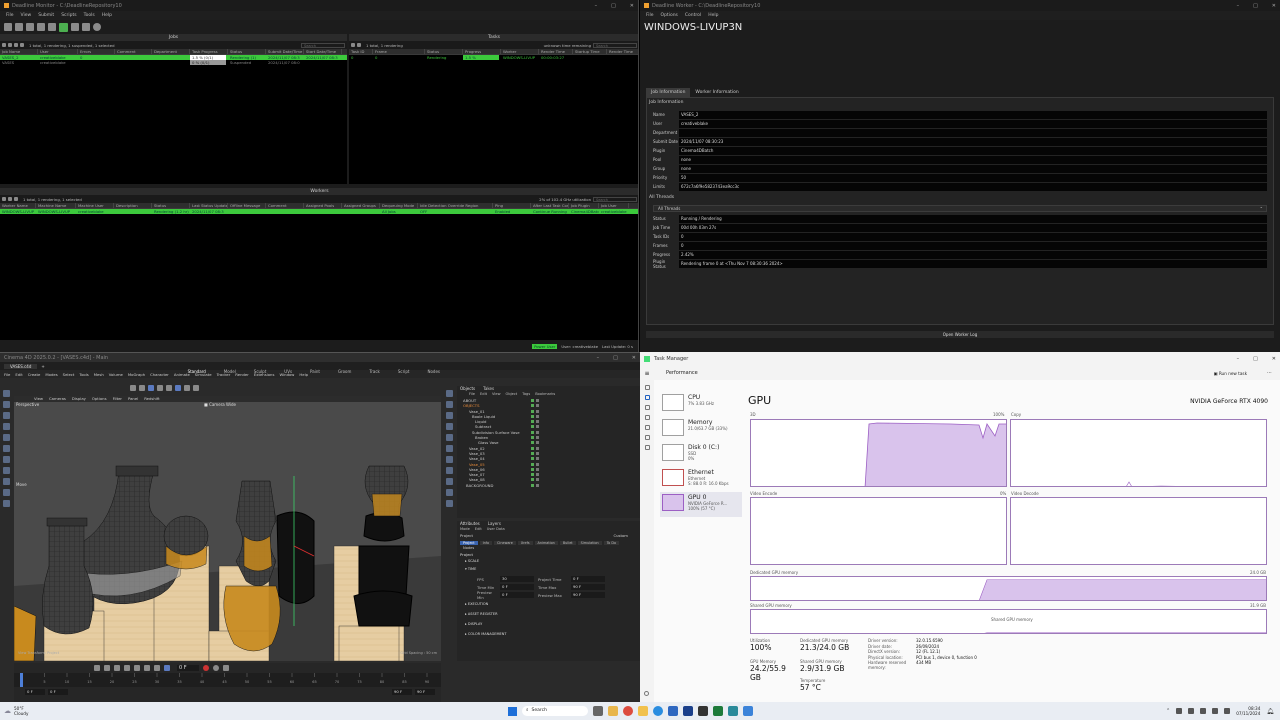 This screenshot has width=1280, height=720. I want to click on col-department: Department, so click(171, 51).